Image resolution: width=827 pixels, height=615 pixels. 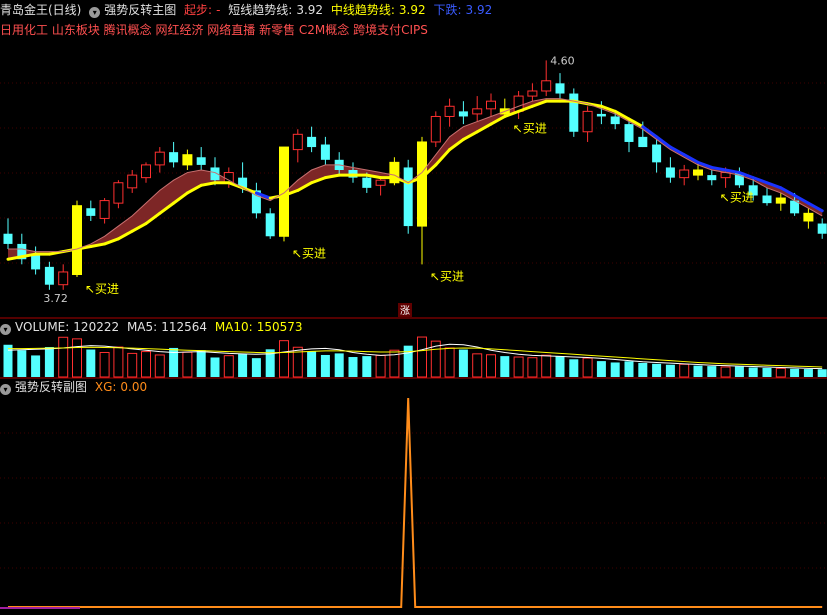 I want to click on down-label: 下跌:, so click(x=447, y=10).